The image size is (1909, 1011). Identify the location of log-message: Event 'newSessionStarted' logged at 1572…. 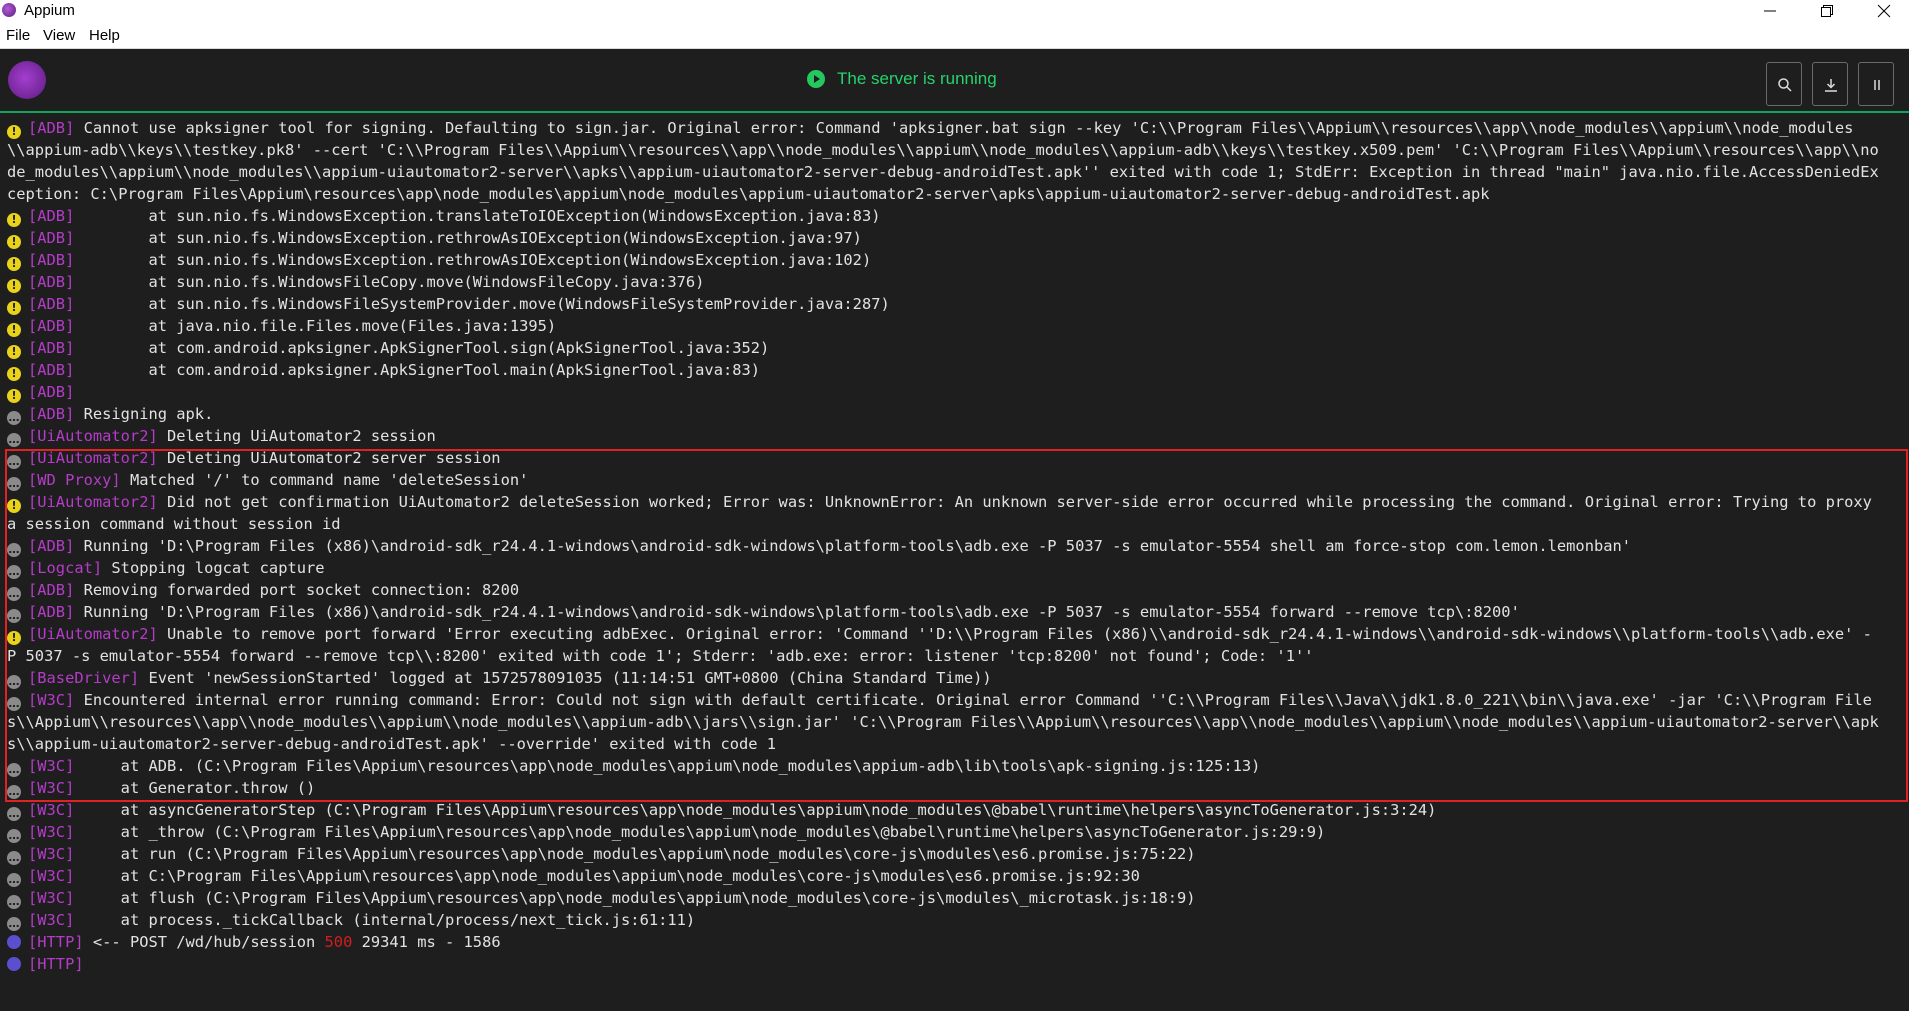
(565, 678).